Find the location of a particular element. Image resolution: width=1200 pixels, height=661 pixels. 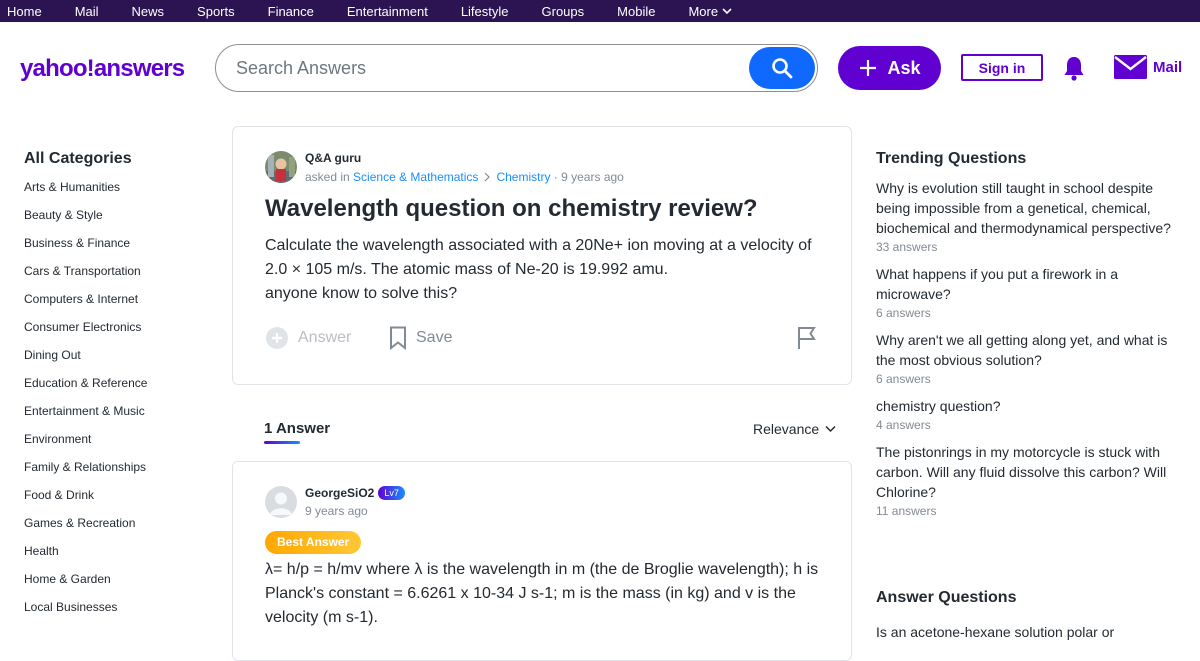

bell-icon is located at coordinates (1074, 69).